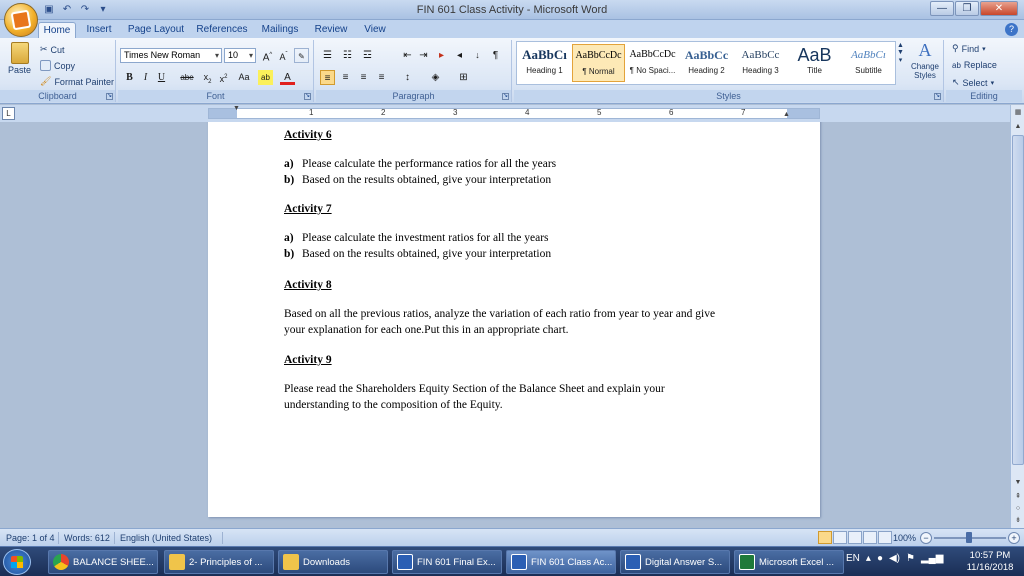  Describe the element at coordinates (267, 55) in the screenshot. I see `grow-font-button: A^` at that location.